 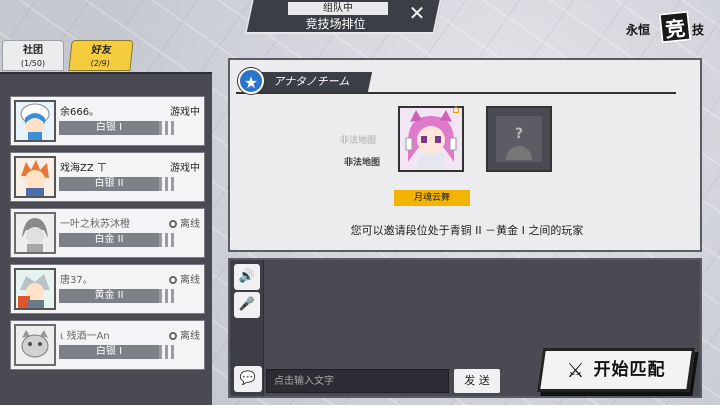 What do you see at coordinates (357, 381) in the screenshot?
I see `chat-input` at bounding box center [357, 381].